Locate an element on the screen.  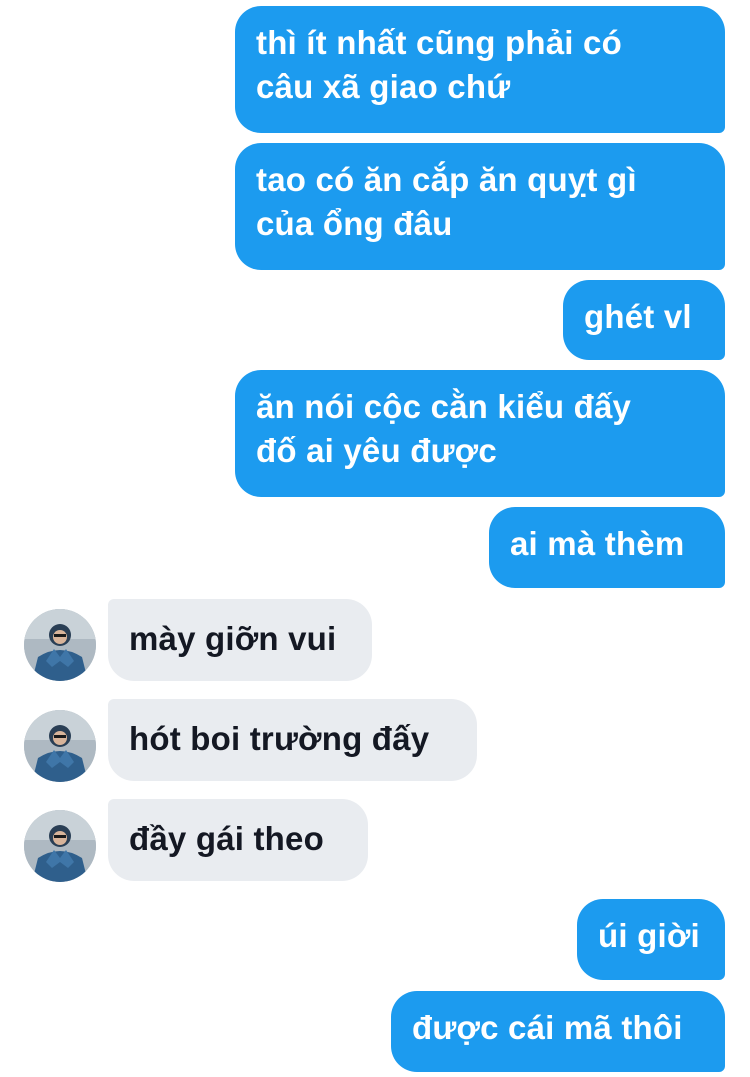
outgoing-message-bubble: được cái mã thôi is located at coordinates (558, 1031).